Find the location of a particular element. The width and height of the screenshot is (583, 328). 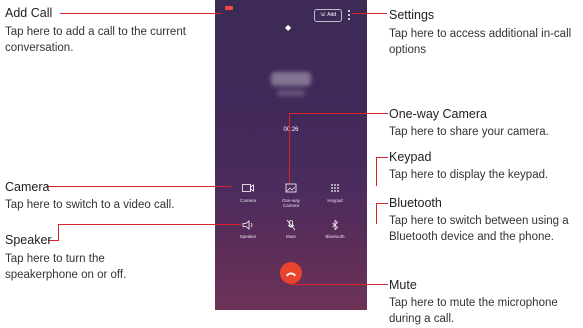

add-call-icon: ☏ is located at coordinates (323, 15).